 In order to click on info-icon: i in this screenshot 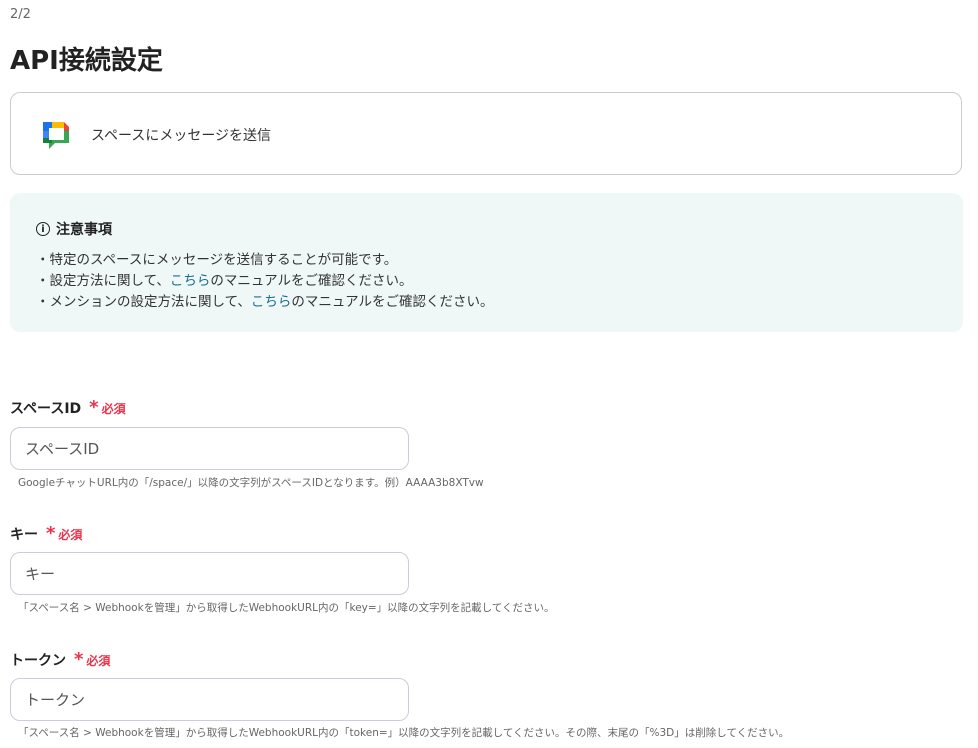, I will do `click(43, 229)`.